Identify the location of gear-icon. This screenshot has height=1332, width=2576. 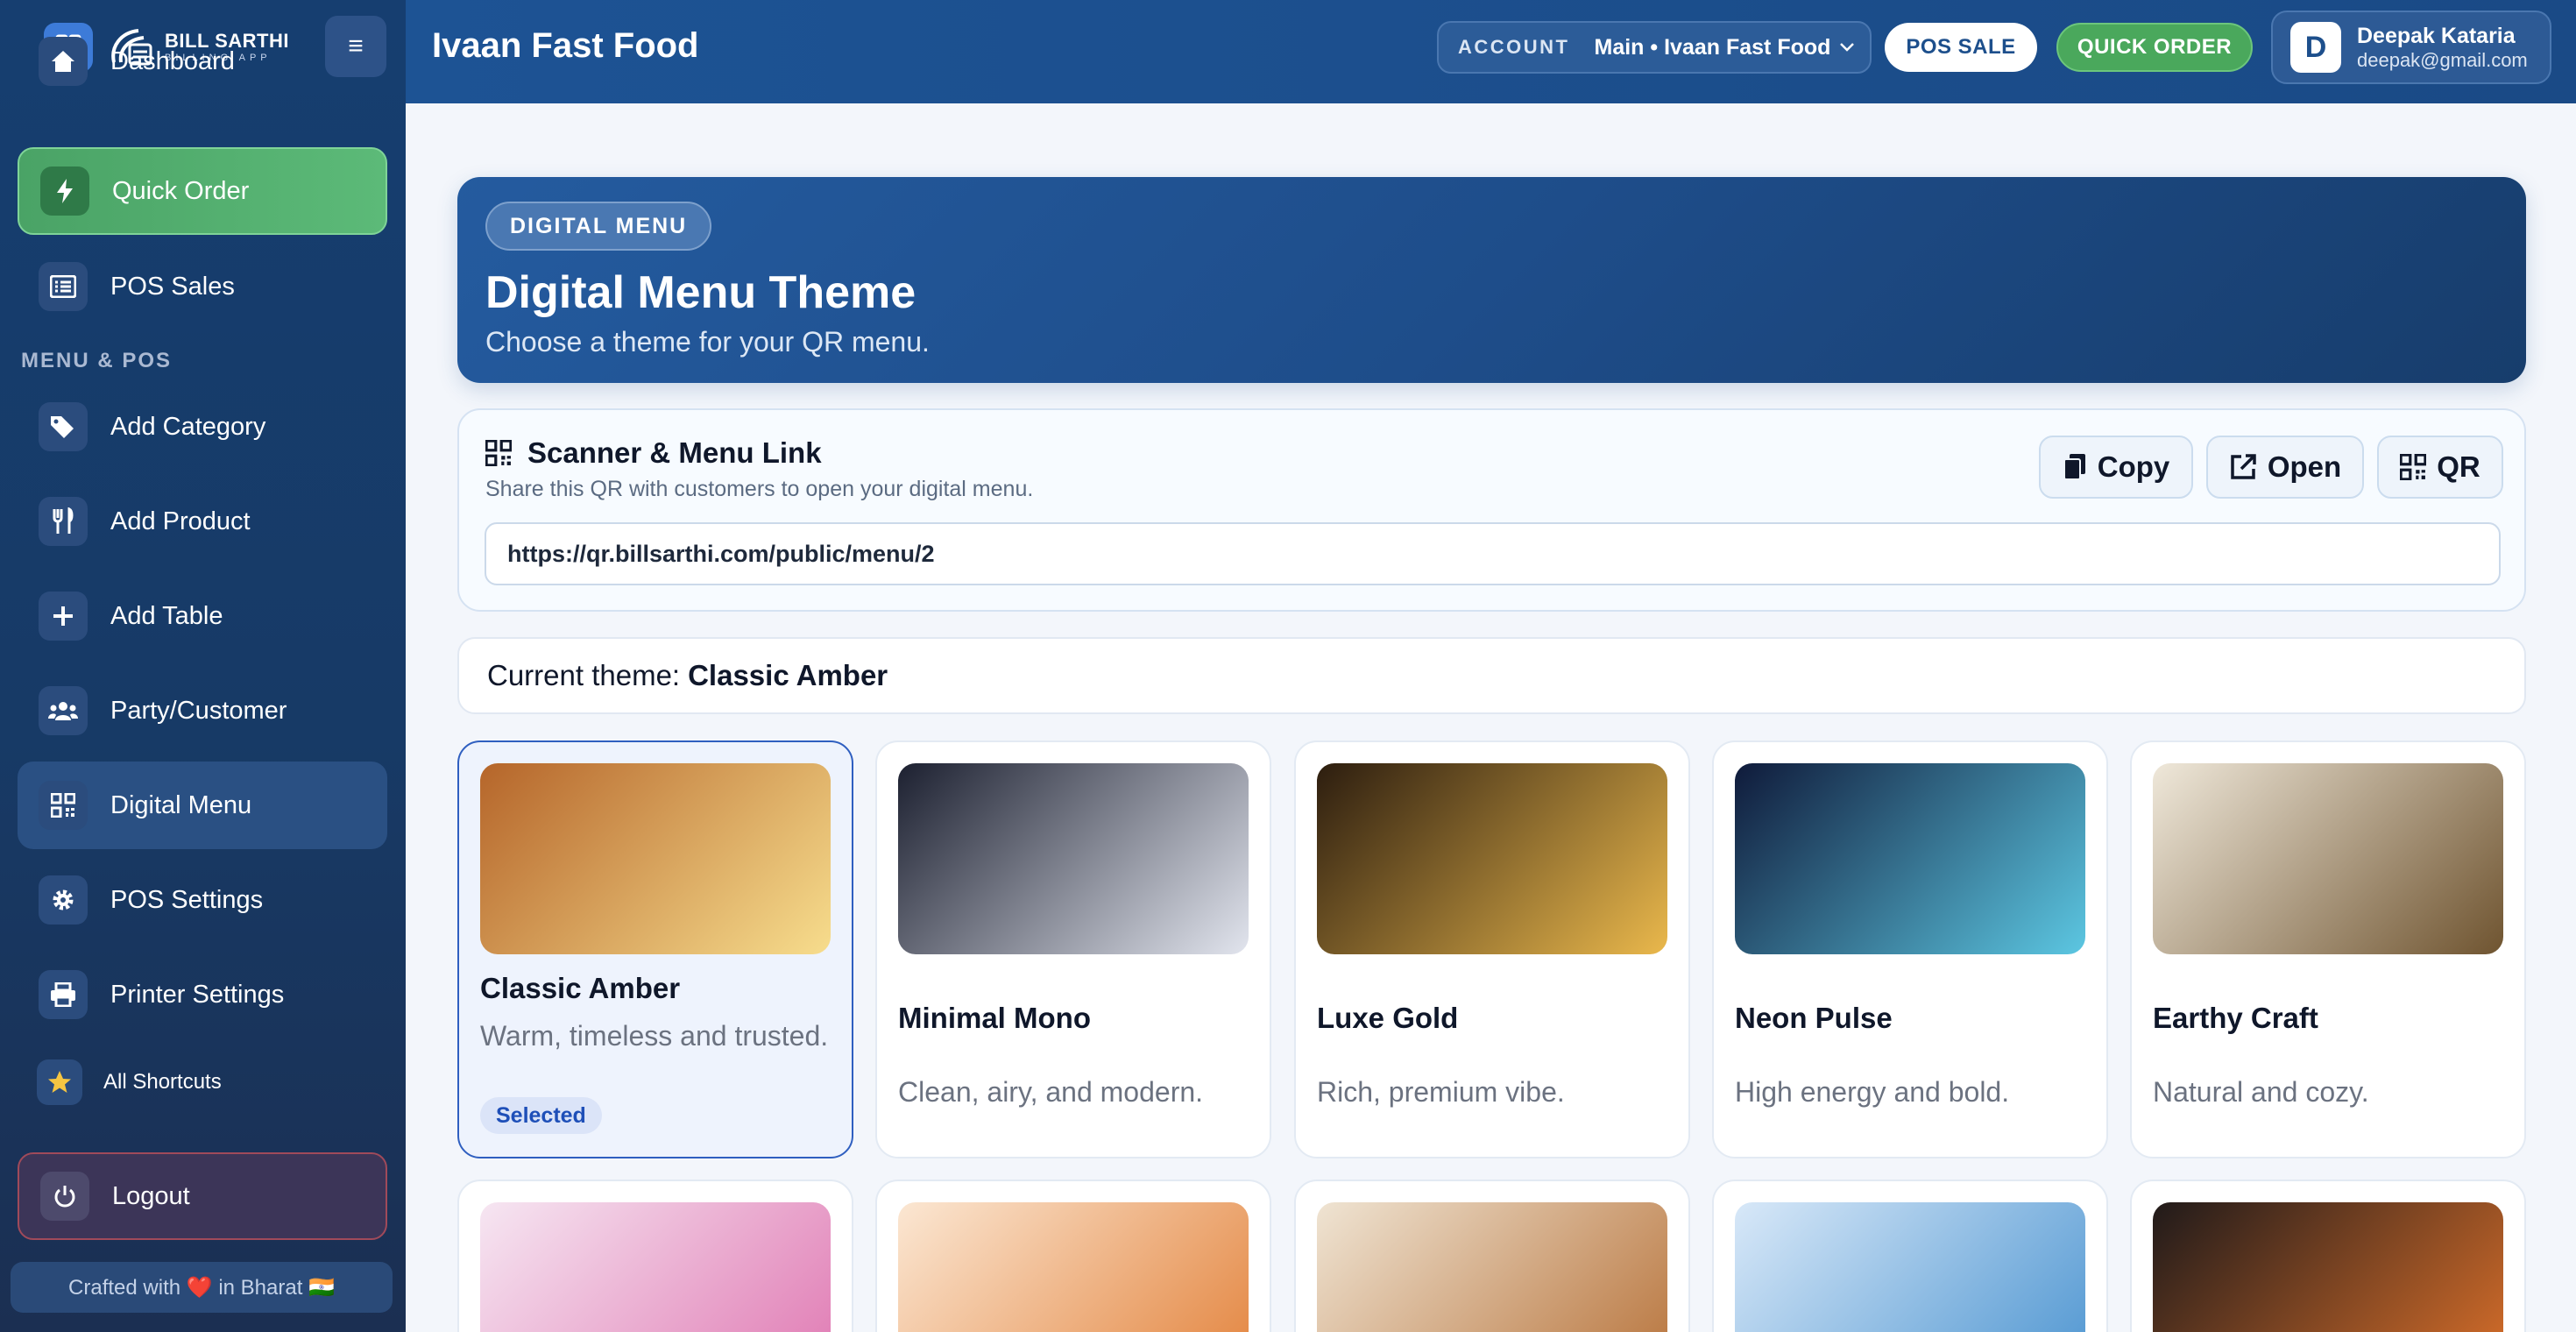
(63, 900).